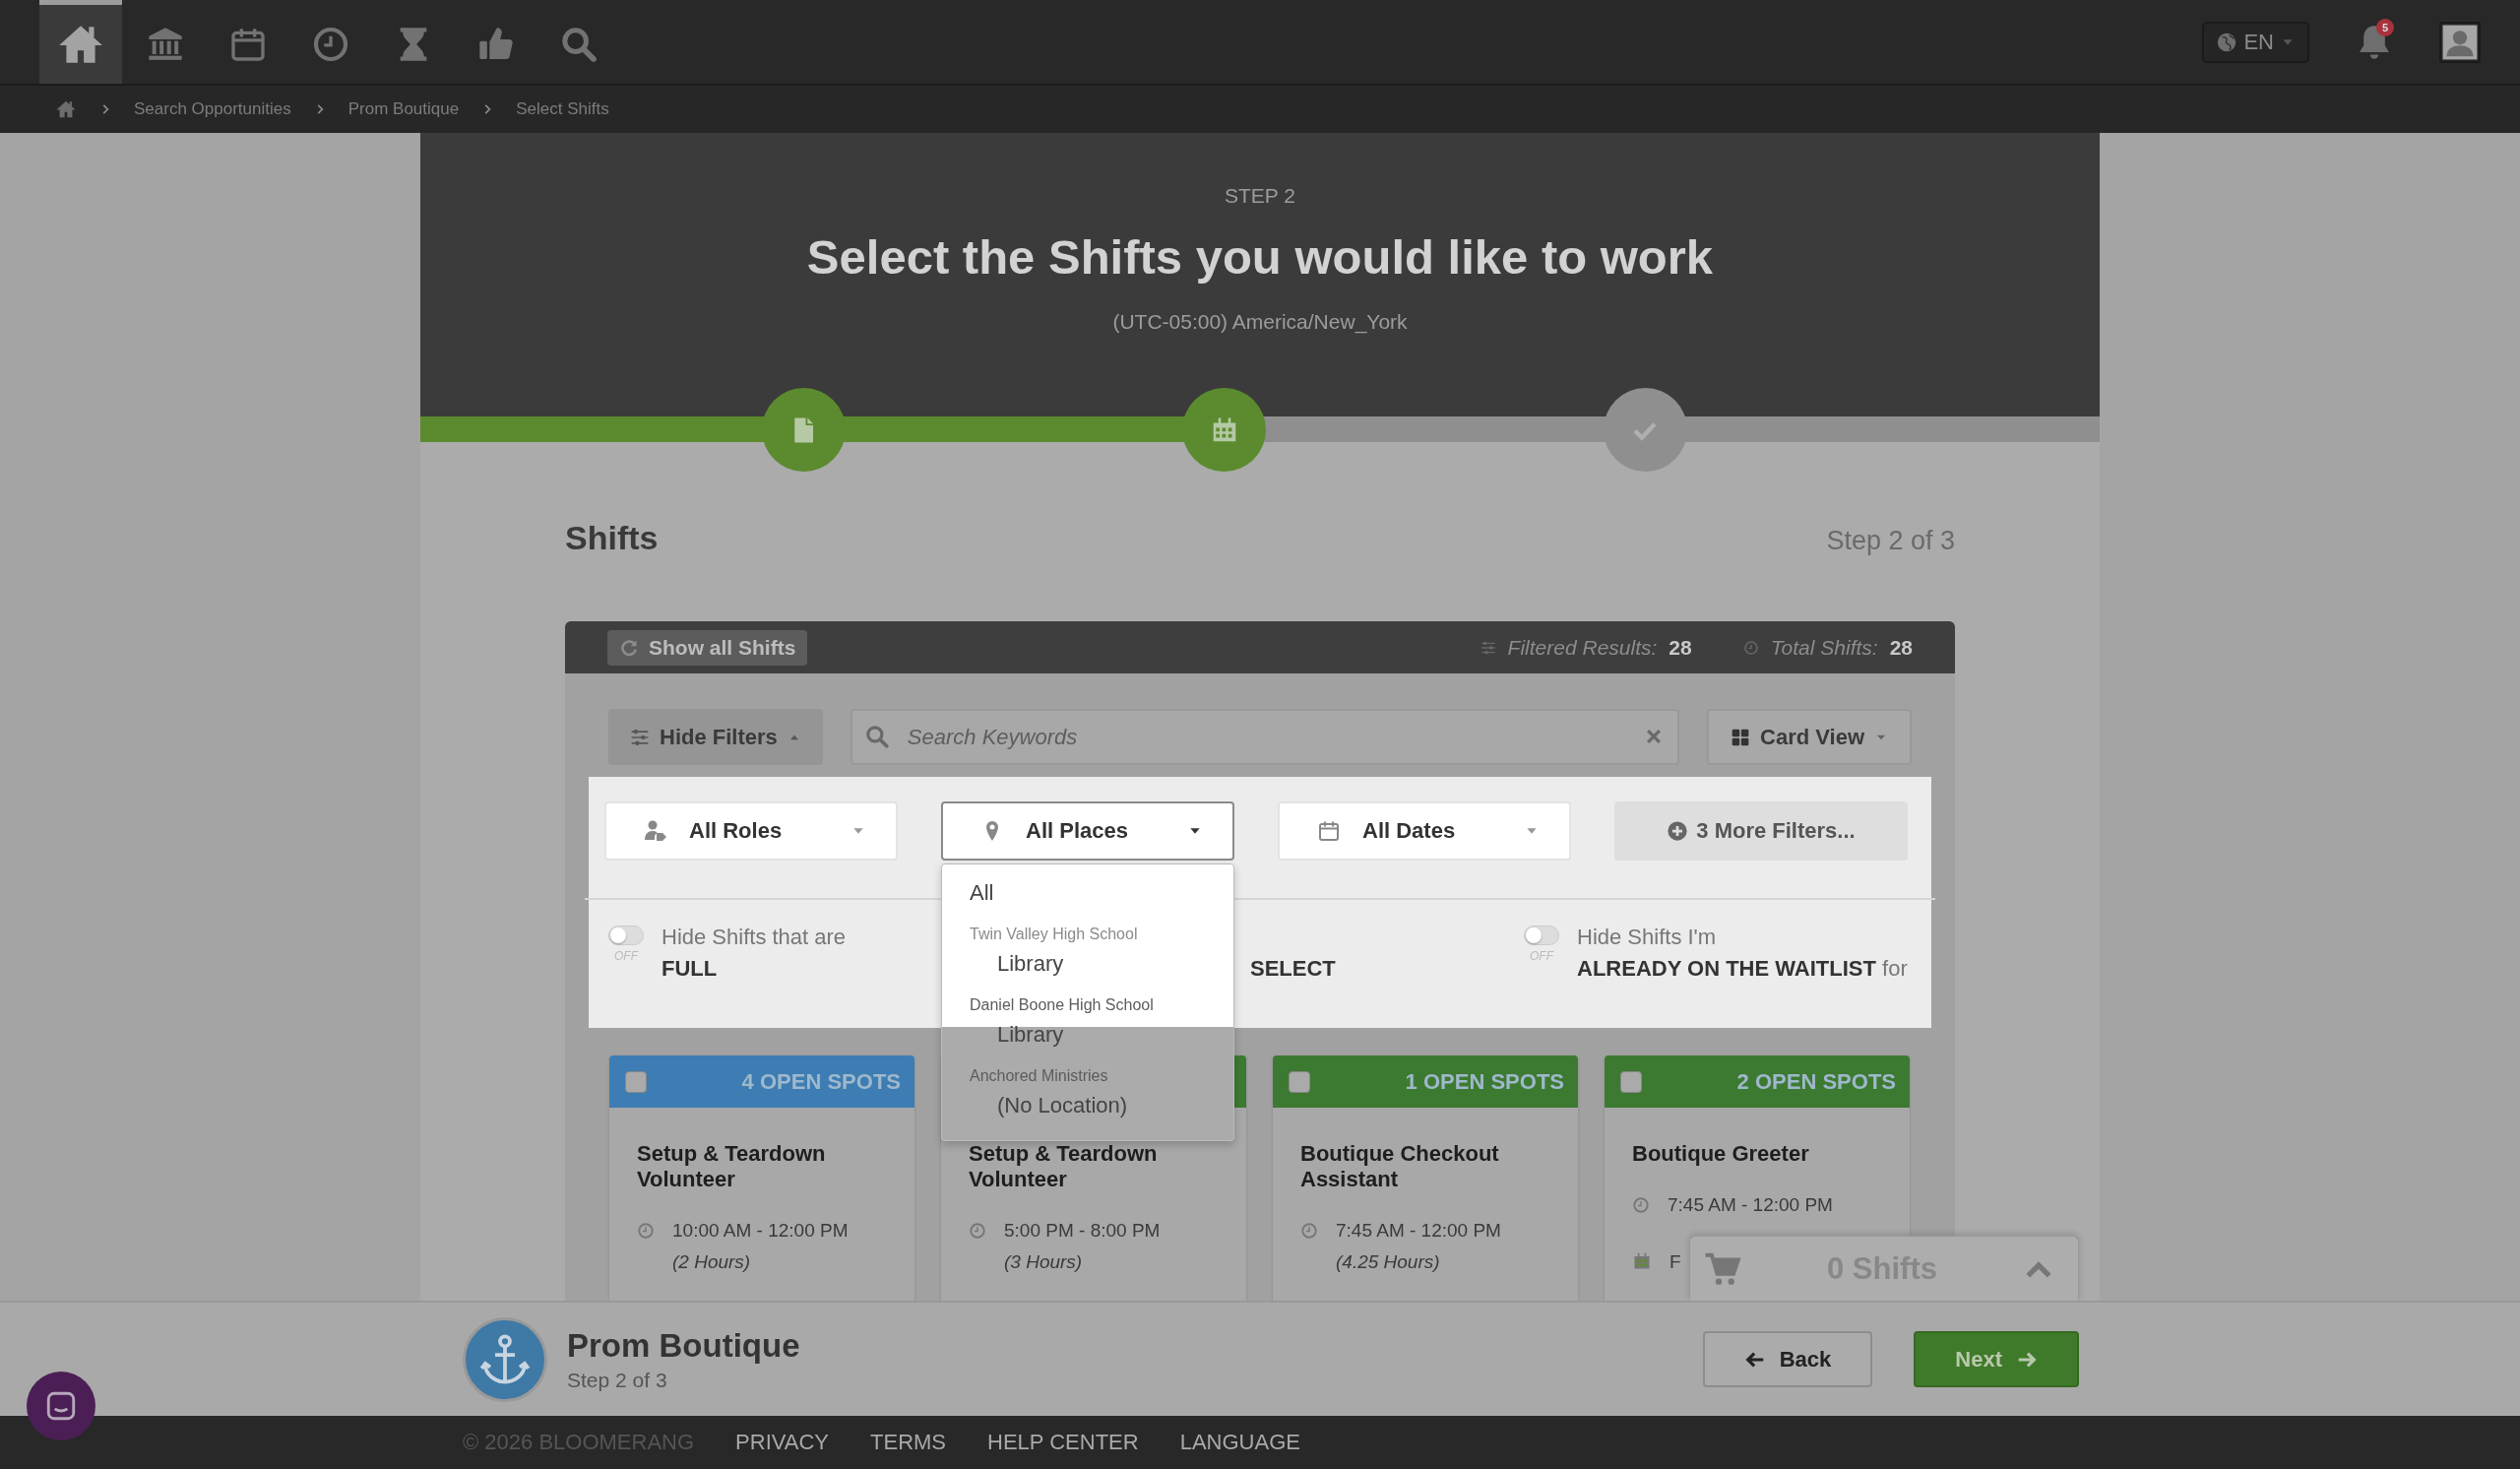  I want to click on profile-button, so click(2460, 42).